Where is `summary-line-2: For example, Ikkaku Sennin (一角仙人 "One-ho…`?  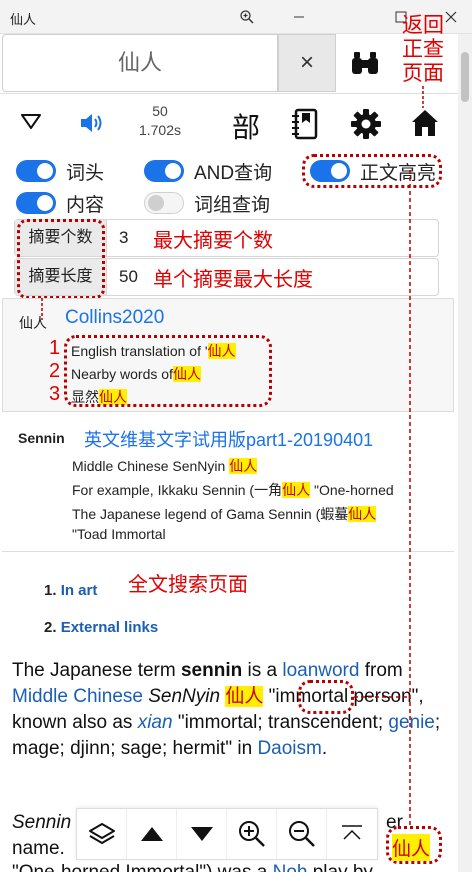 summary-line-2: For example, Ikkaku Sennin (一角仙人 "One-ho… is located at coordinates (233, 490).